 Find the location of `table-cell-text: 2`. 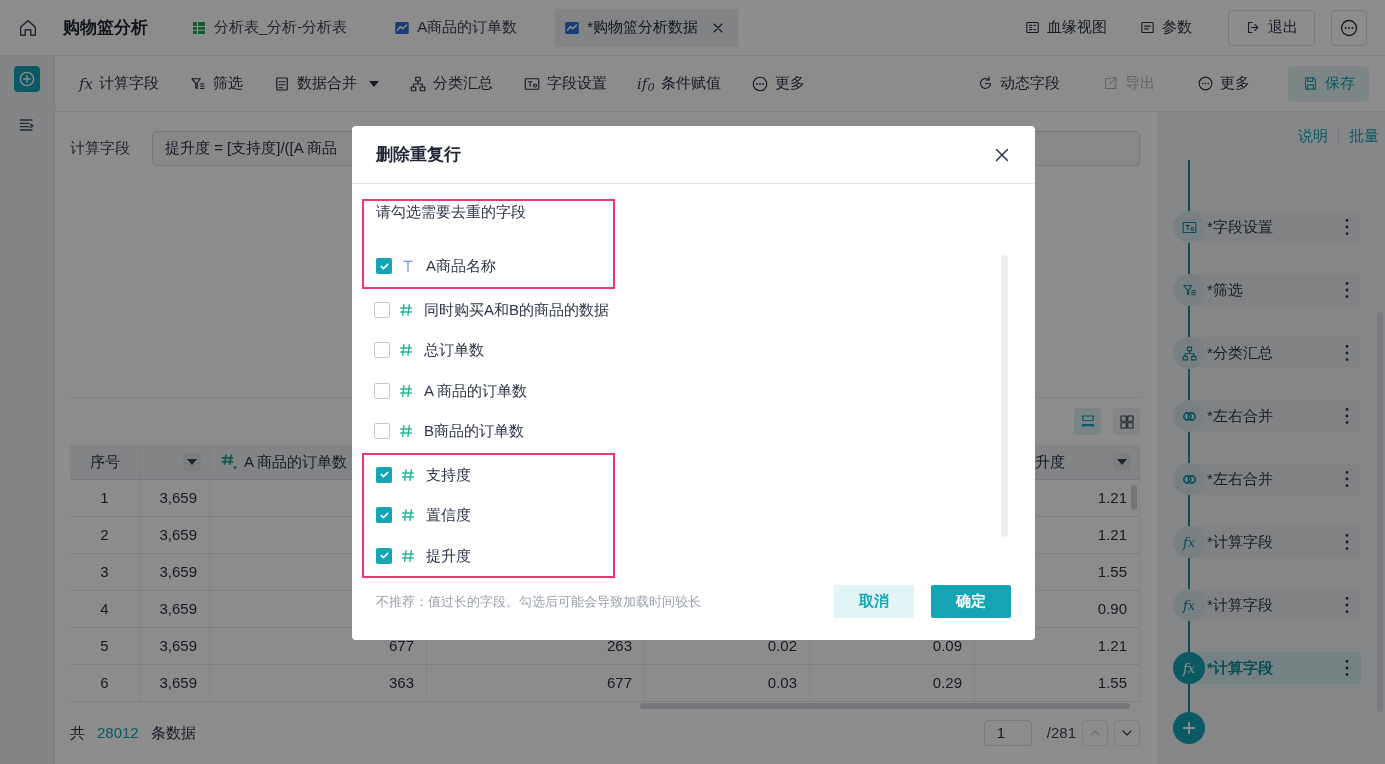

table-cell-text: 2 is located at coordinates (104, 534).